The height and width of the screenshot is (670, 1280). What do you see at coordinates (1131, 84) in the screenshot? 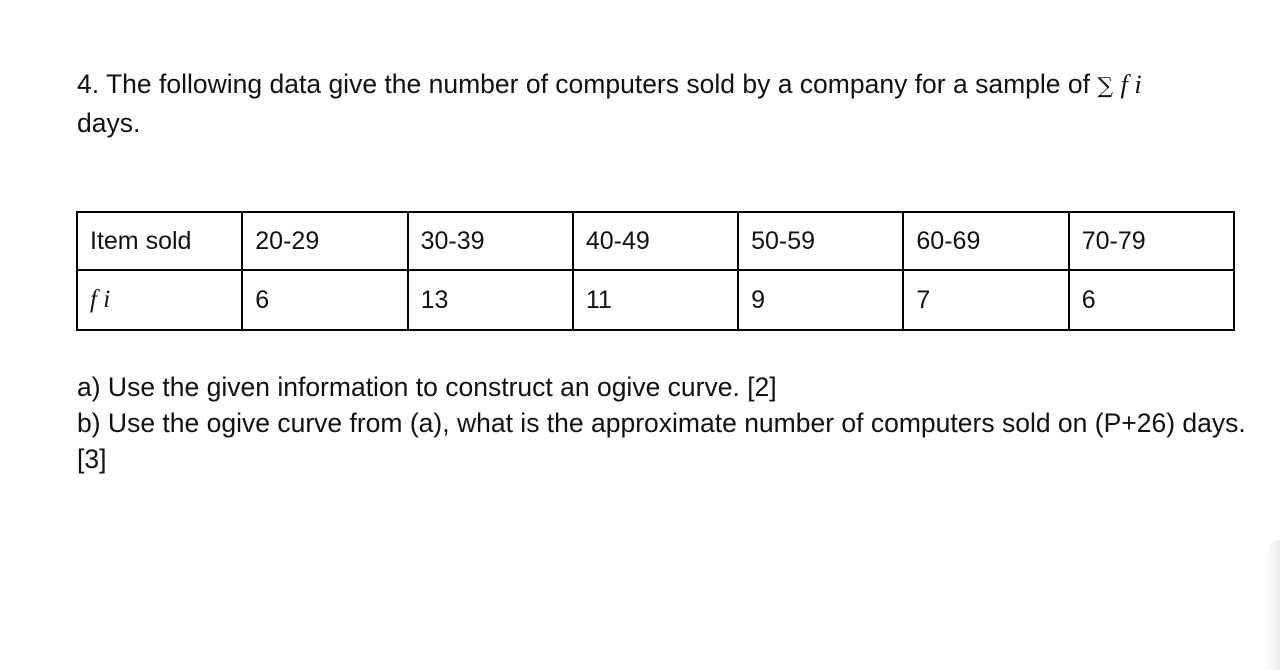
I see `sum-term: f i` at bounding box center [1131, 84].